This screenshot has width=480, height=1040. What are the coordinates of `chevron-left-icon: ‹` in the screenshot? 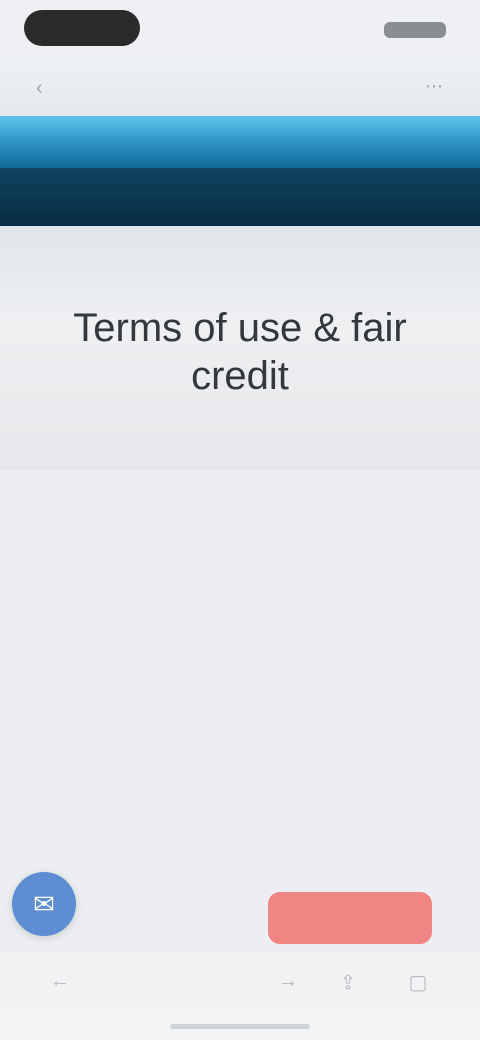 It's located at (49, 88).